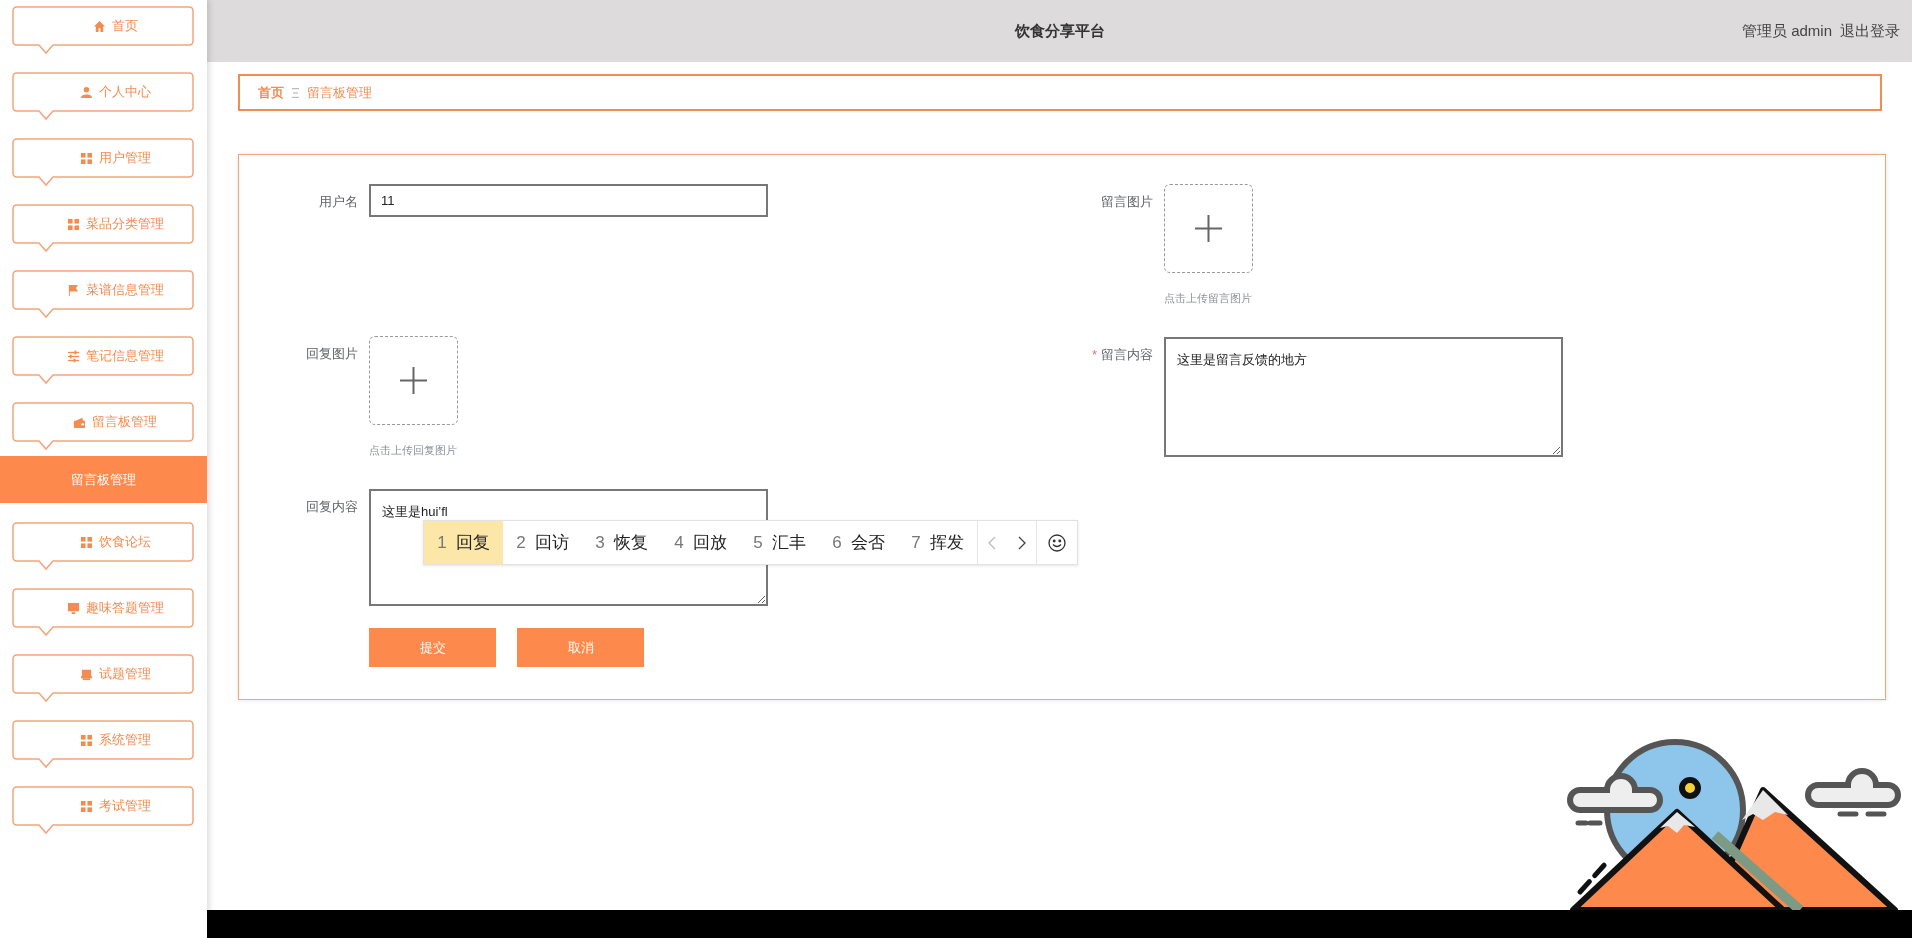 Image resolution: width=1912 pixels, height=938 pixels. What do you see at coordinates (1363, 397) in the screenshot?
I see `text-area: 这里是留言反馈的地方` at bounding box center [1363, 397].